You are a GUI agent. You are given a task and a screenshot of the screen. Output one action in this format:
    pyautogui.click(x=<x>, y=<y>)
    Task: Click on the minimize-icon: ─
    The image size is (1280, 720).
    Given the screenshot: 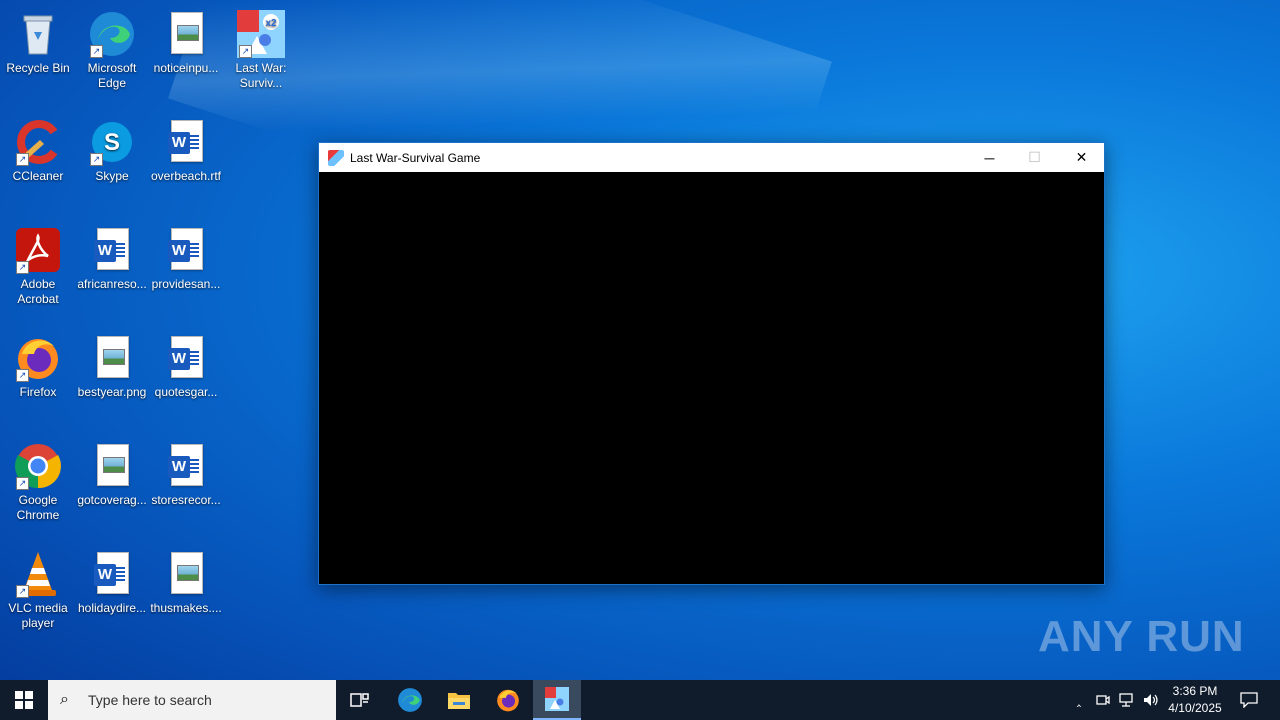 What is the action you would take?
    pyautogui.click(x=989, y=157)
    